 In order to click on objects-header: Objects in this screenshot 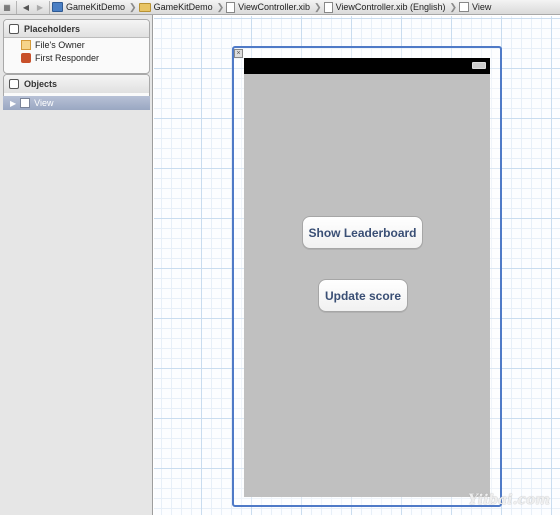, I will do `click(76, 84)`.